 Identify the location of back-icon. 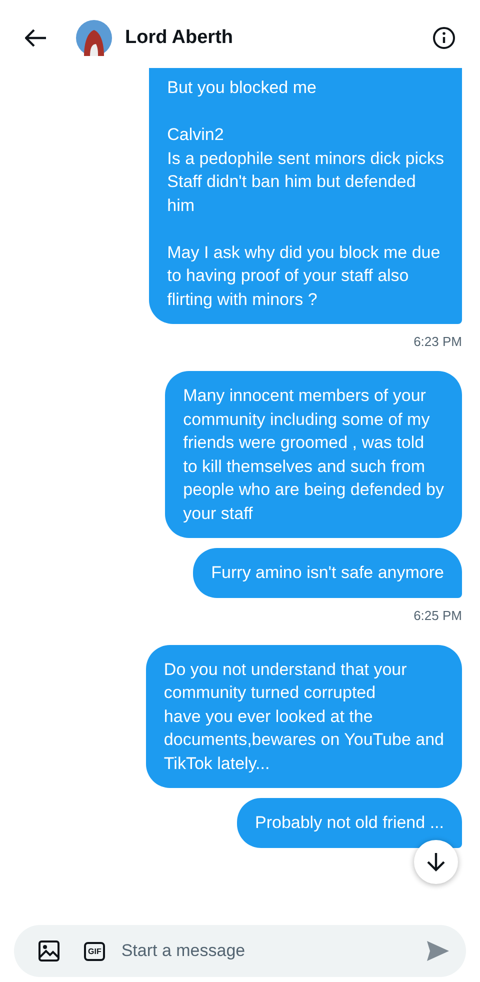
(36, 38).